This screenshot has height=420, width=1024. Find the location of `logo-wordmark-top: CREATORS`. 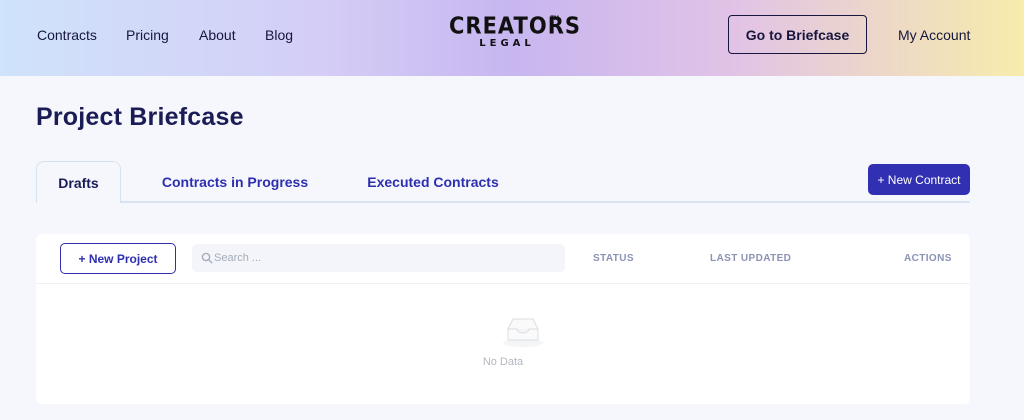

logo-wordmark-top: CREATORS is located at coordinates (515, 26).